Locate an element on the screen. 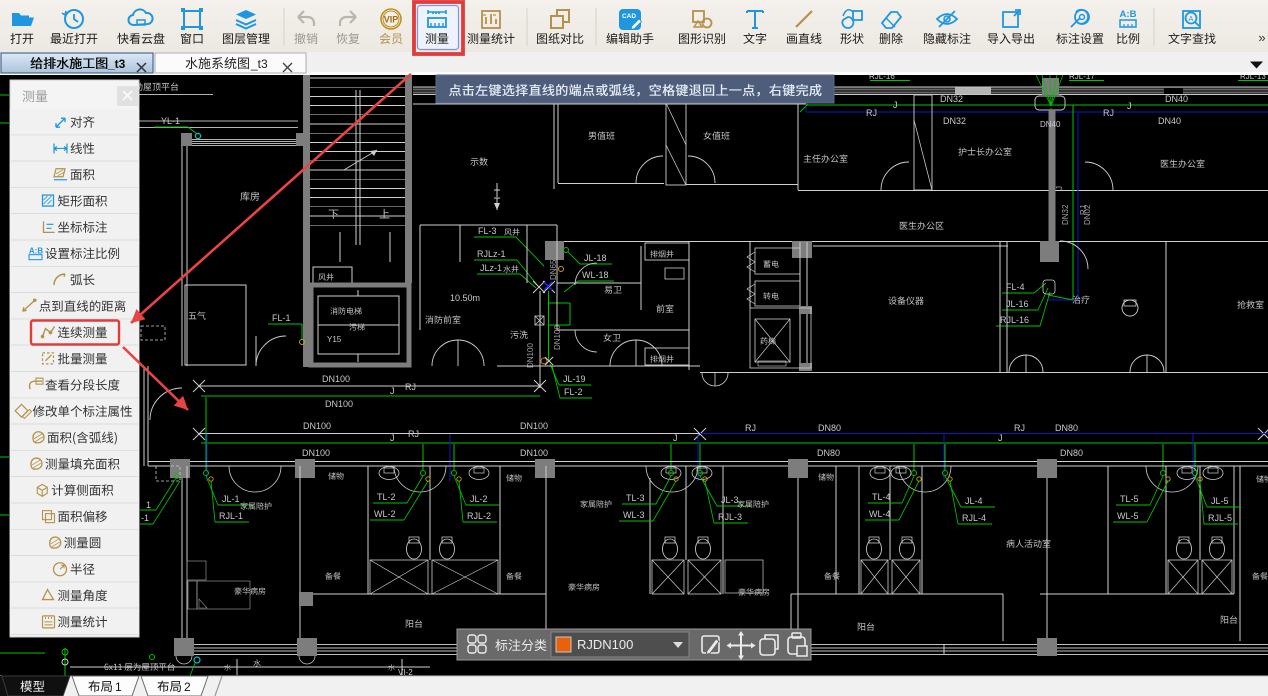 The height and width of the screenshot is (696, 1268). svg-text: RJDN100 is located at coordinates (605, 644).